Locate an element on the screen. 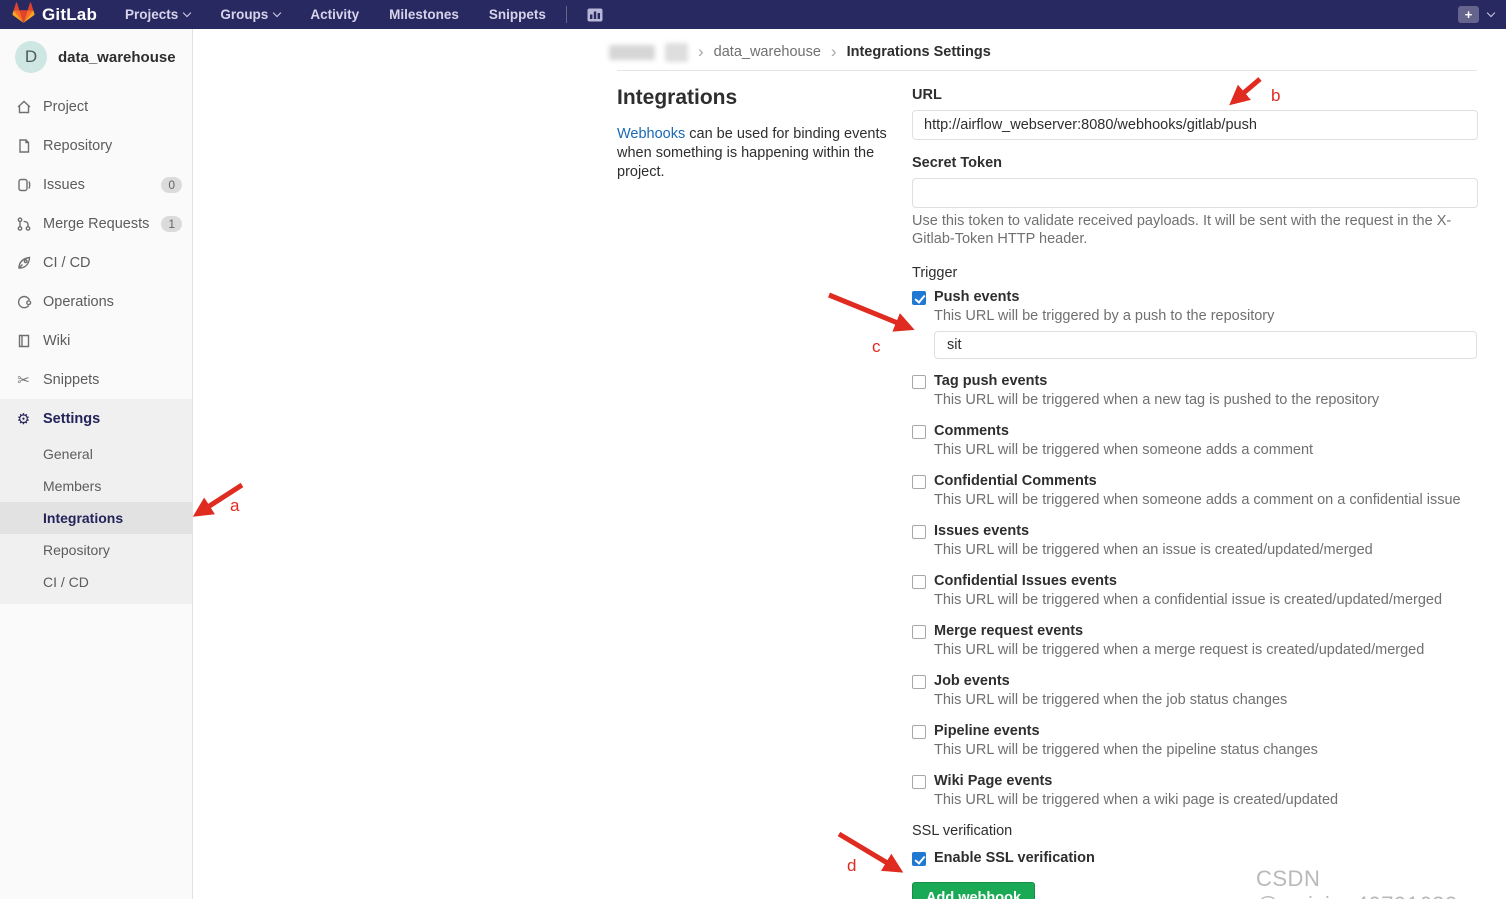  ssl-checkbox-label: Enable SSL verification is located at coordinates (1014, 858).